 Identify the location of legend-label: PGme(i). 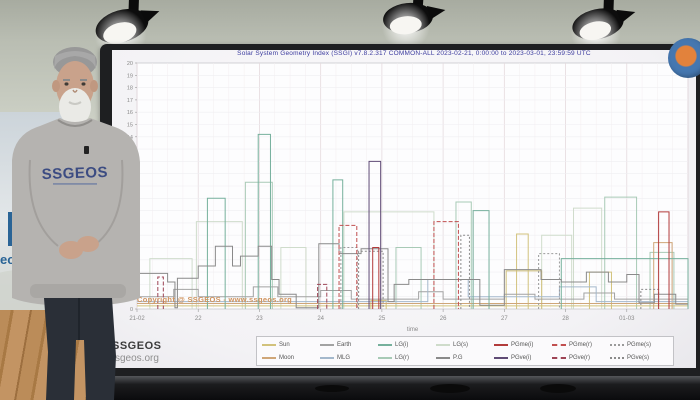
(522, 344).